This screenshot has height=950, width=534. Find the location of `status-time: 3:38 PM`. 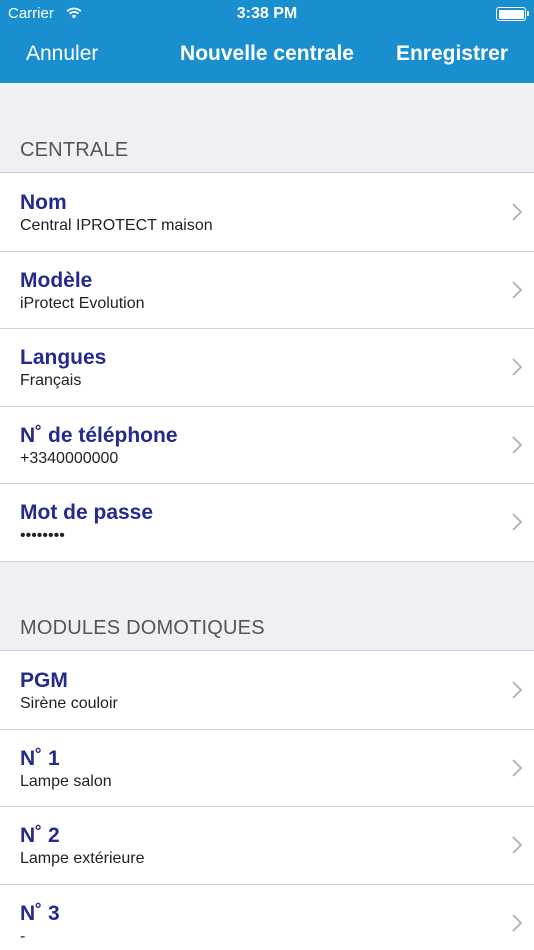

status-time: 3:38 PM is located at coordinates (267, 13).